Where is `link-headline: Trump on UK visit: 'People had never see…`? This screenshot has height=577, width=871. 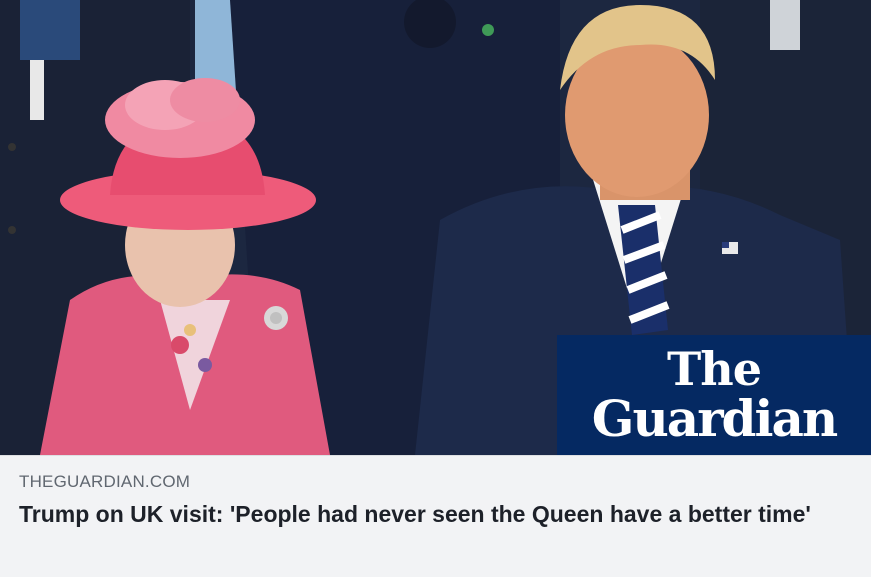
link-headline: Trump on UK visit: 'People had never see… is located at coordinates (419, 514).